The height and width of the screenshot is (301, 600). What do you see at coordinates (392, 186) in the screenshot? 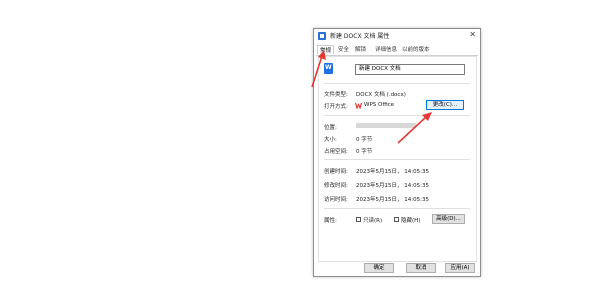
I see `modified-value: 2023年5月15日， 14:05:35` at bounding box center [392, 186].